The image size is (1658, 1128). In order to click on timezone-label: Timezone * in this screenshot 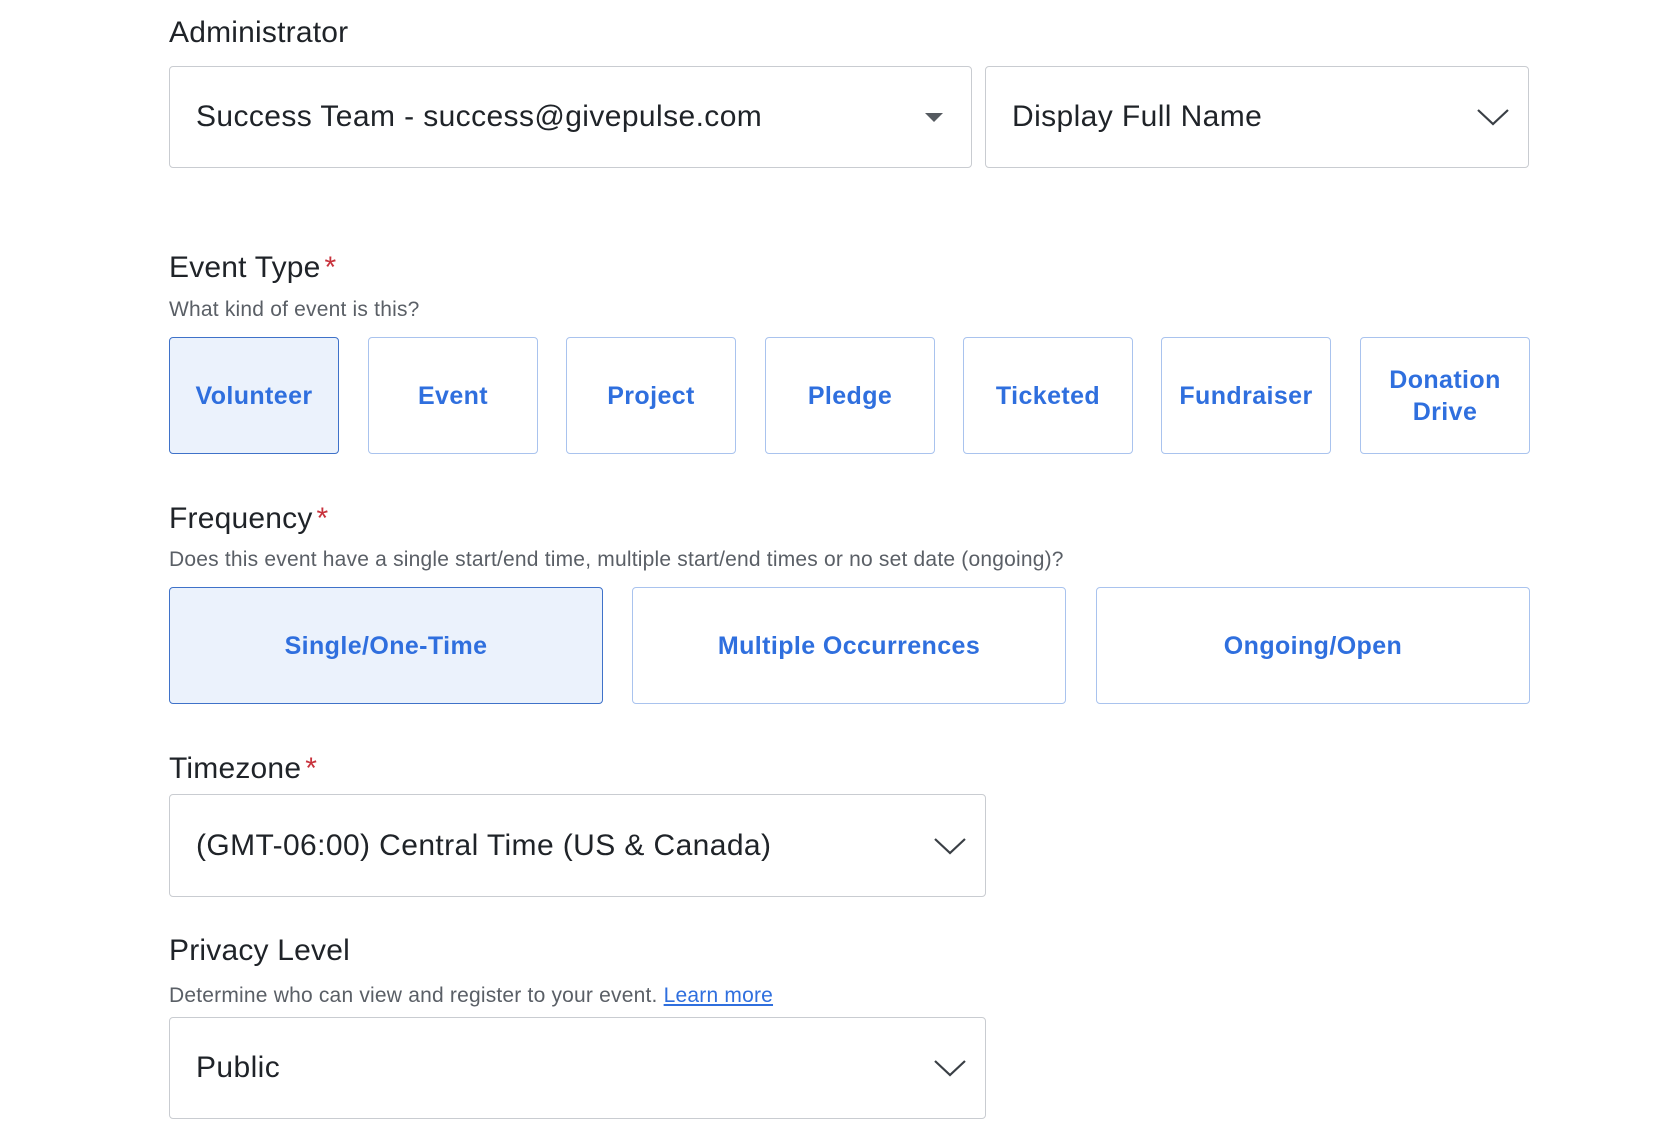, I will do `click(243, 769)`.